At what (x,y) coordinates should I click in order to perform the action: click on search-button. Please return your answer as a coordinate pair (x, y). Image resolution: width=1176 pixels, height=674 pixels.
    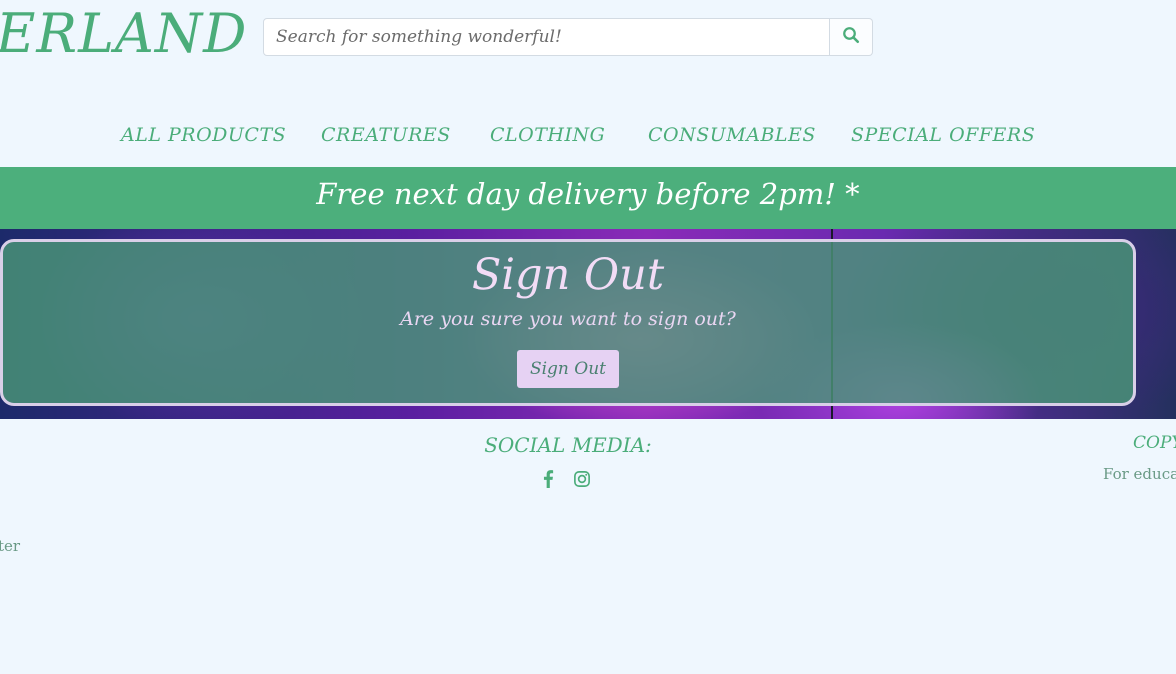
    Looking at the image, I should click on (851, 37).